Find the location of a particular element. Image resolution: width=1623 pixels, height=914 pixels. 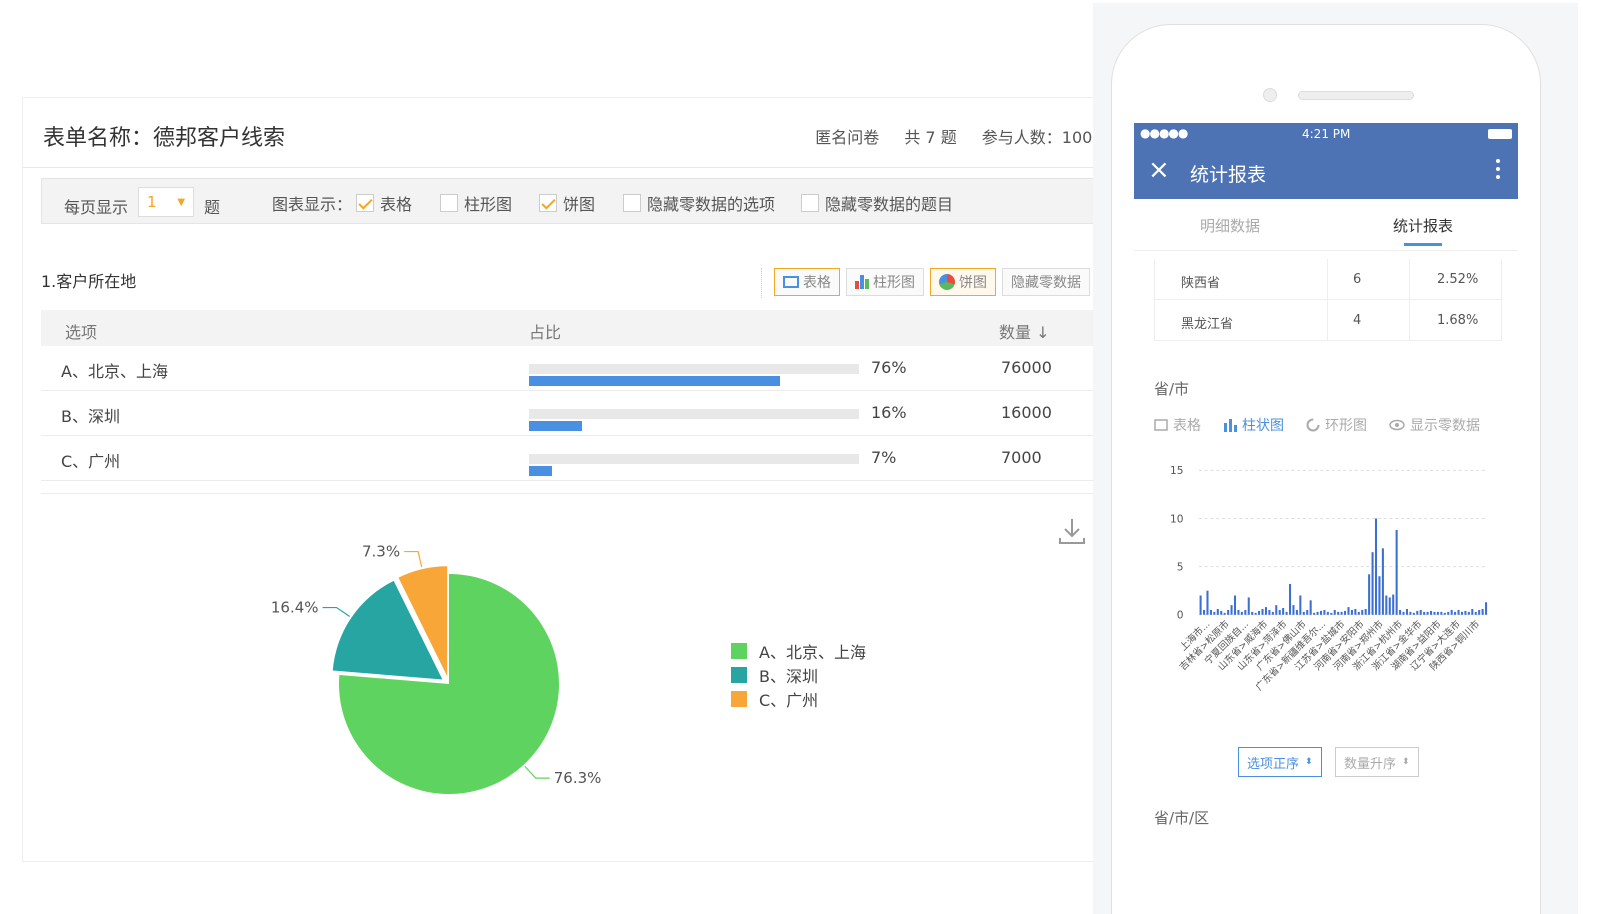

bar-checkbox is located at coordinates (449, 203).